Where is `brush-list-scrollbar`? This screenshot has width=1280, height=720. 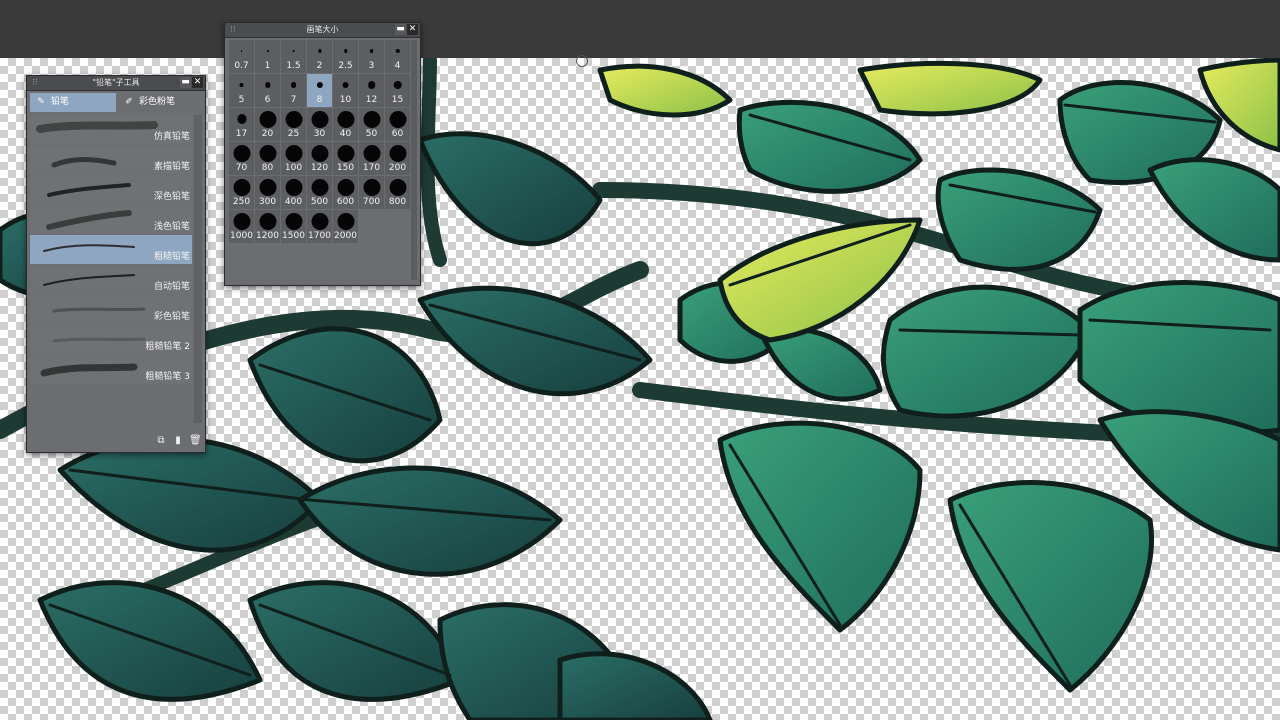
brush-list-scrollbar is located at coordinates (198, 269).